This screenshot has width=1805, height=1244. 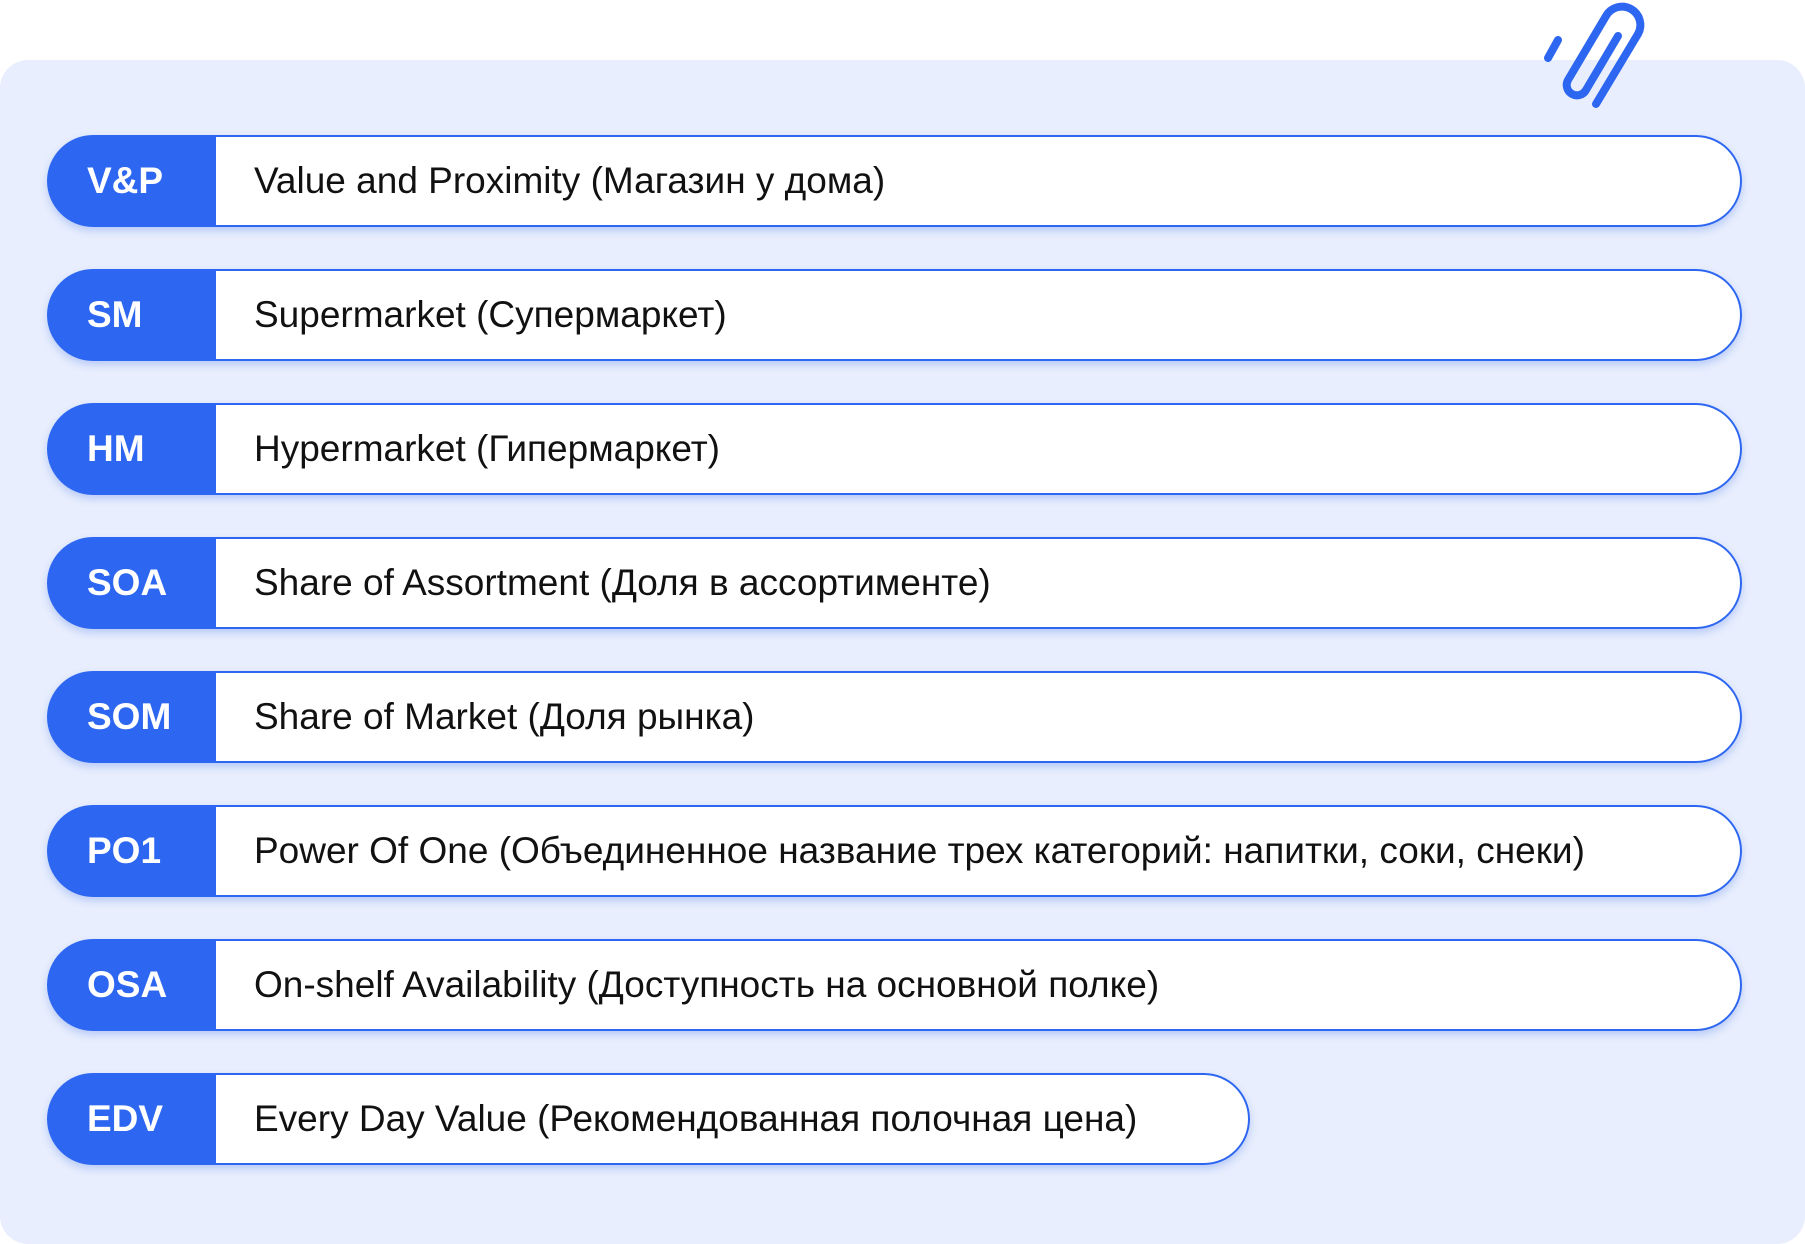 I want to click on glossary-row-hm: HM Hypermarket (Гипермаркет), so click(x=894, y=449).